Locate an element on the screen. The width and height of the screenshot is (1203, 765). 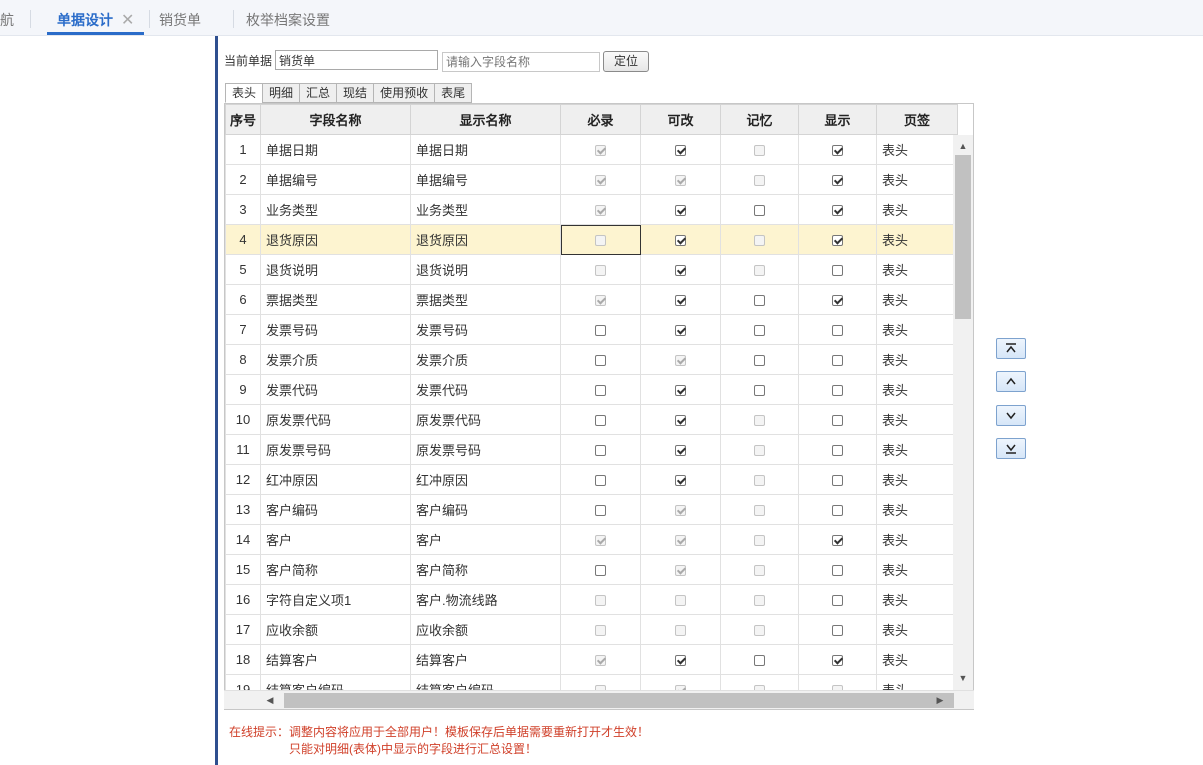
table-row: 4 退货原因 退货原因 表头 is located at coordinates (591, 239).